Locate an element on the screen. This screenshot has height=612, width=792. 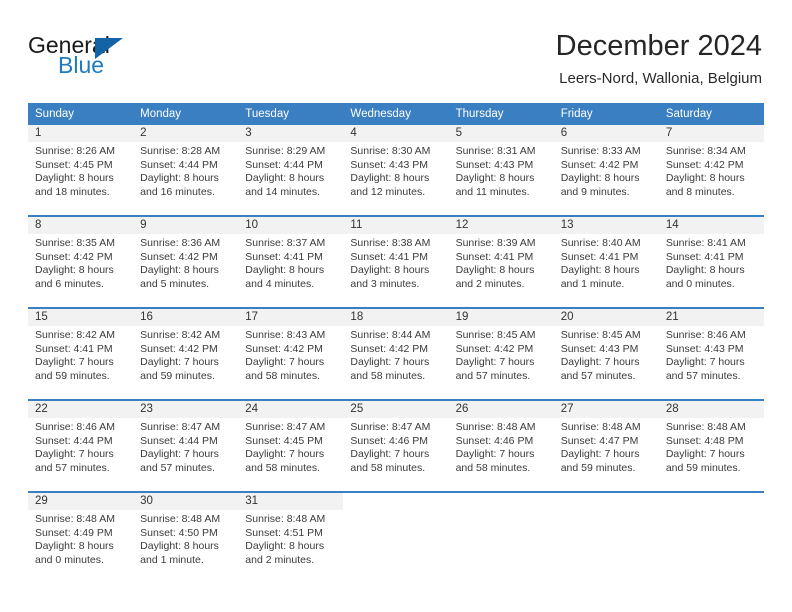
day-number: 3 is located at coordinates (291, 133).